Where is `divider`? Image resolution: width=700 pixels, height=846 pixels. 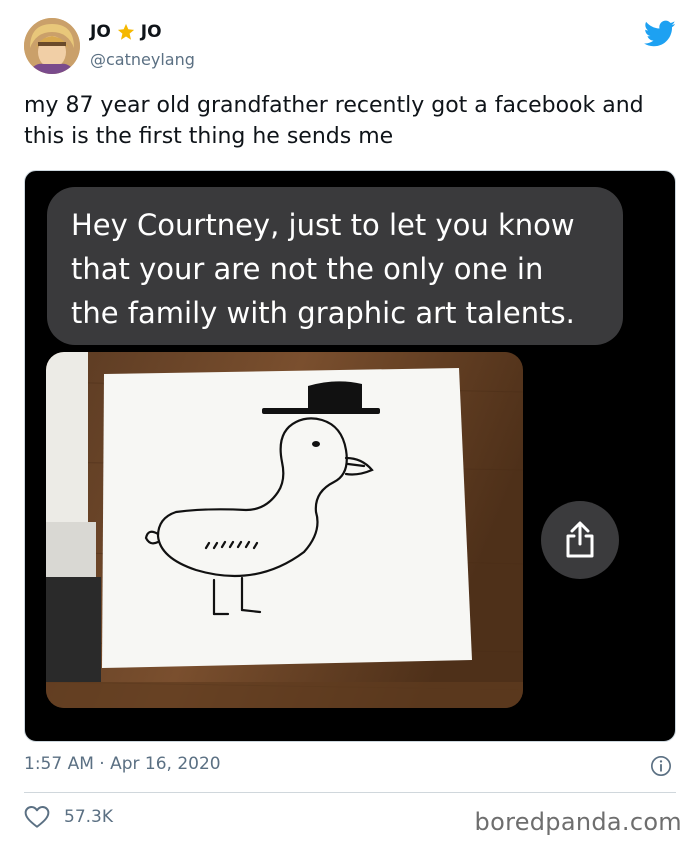 divider is located at coordinates (350, 792).